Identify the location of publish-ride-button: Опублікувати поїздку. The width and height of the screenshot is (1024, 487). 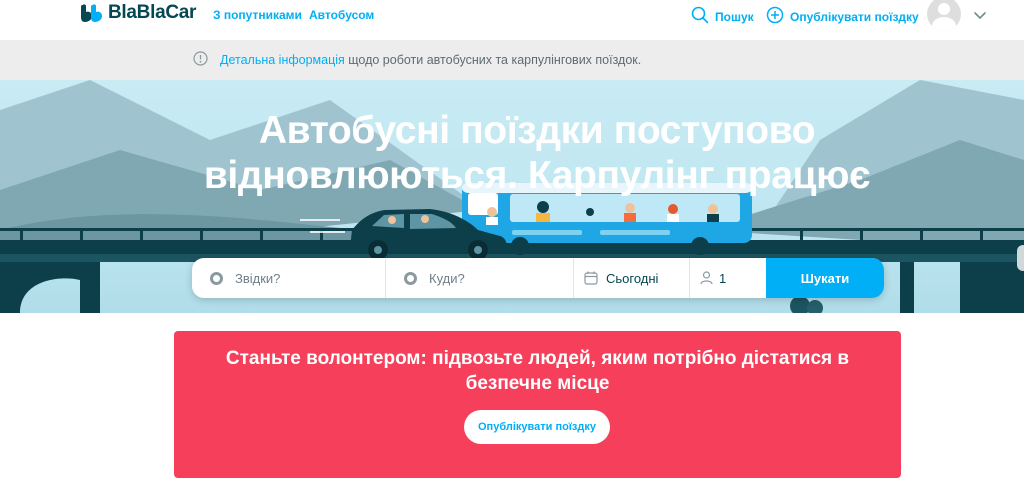
(537, 427).